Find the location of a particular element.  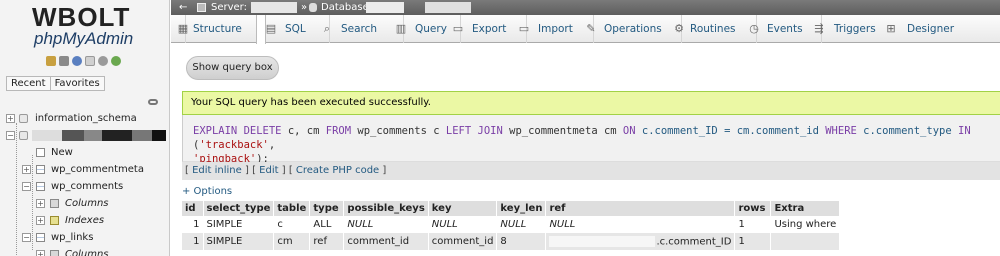

operations-icon: ✎ is located at coordinates (591, 28).